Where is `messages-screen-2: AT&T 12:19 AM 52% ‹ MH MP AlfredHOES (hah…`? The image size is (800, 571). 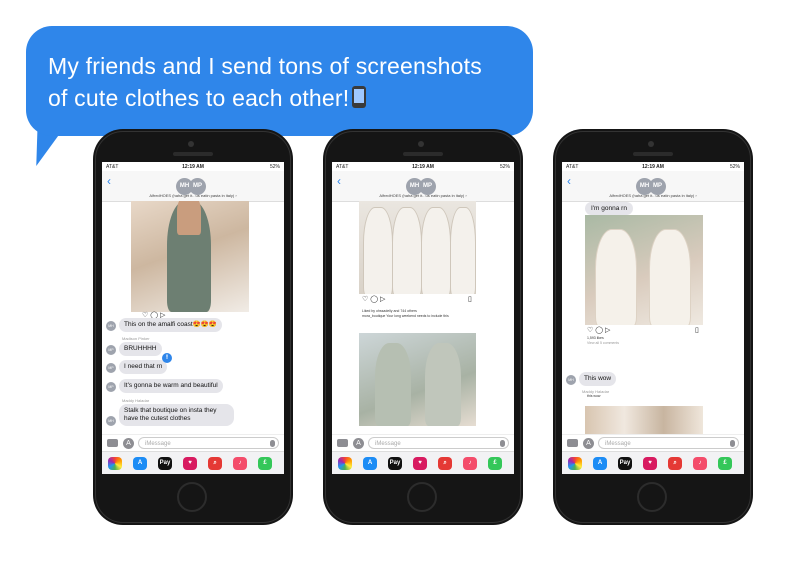 messages-screen-2: AT&T 12:19 AM 52% ‹ MH MP AlfredHOES (hah… is located at coordinates (423, 318).